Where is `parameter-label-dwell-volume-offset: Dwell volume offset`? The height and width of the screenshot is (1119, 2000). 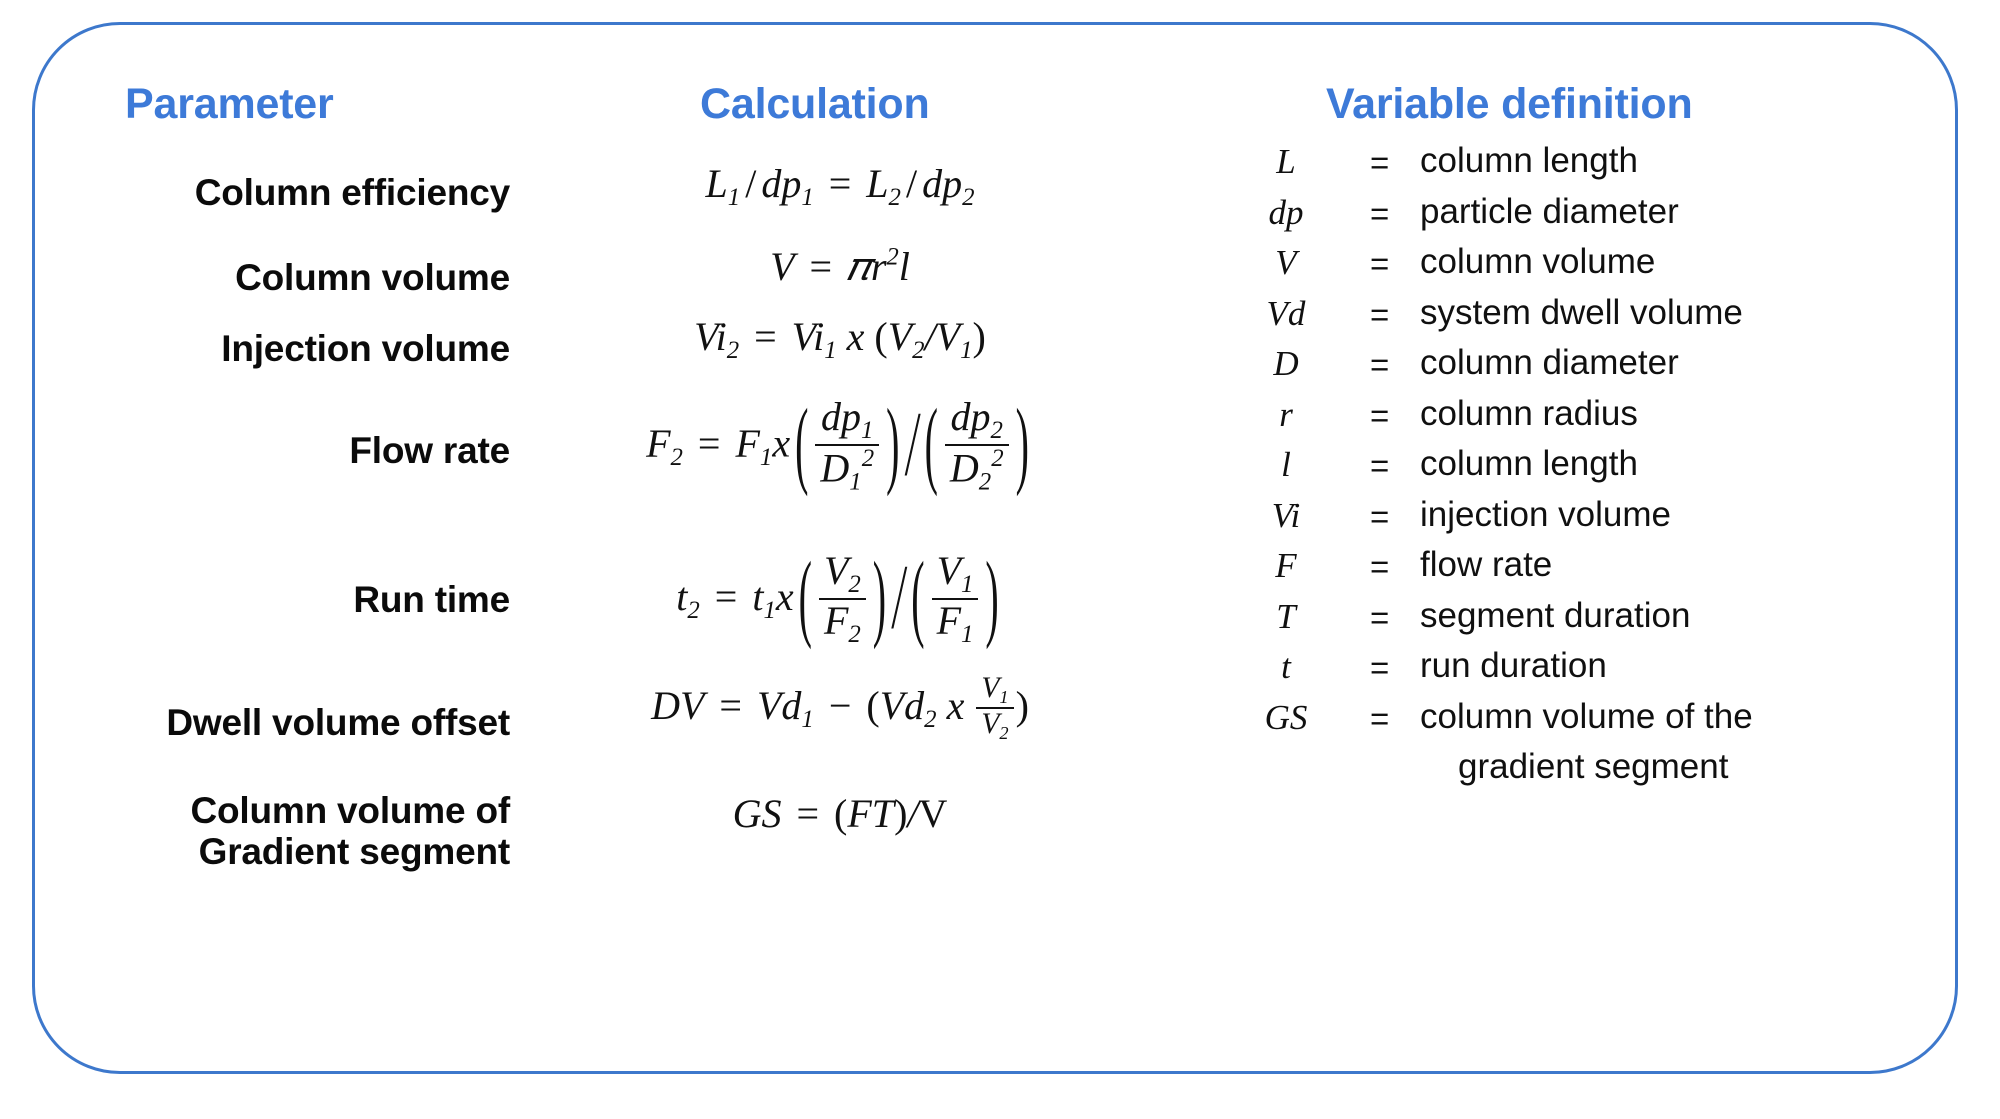
parameter-label-dwell-volume-offset: Dwell volume offset is located at coordinates (338, 722).